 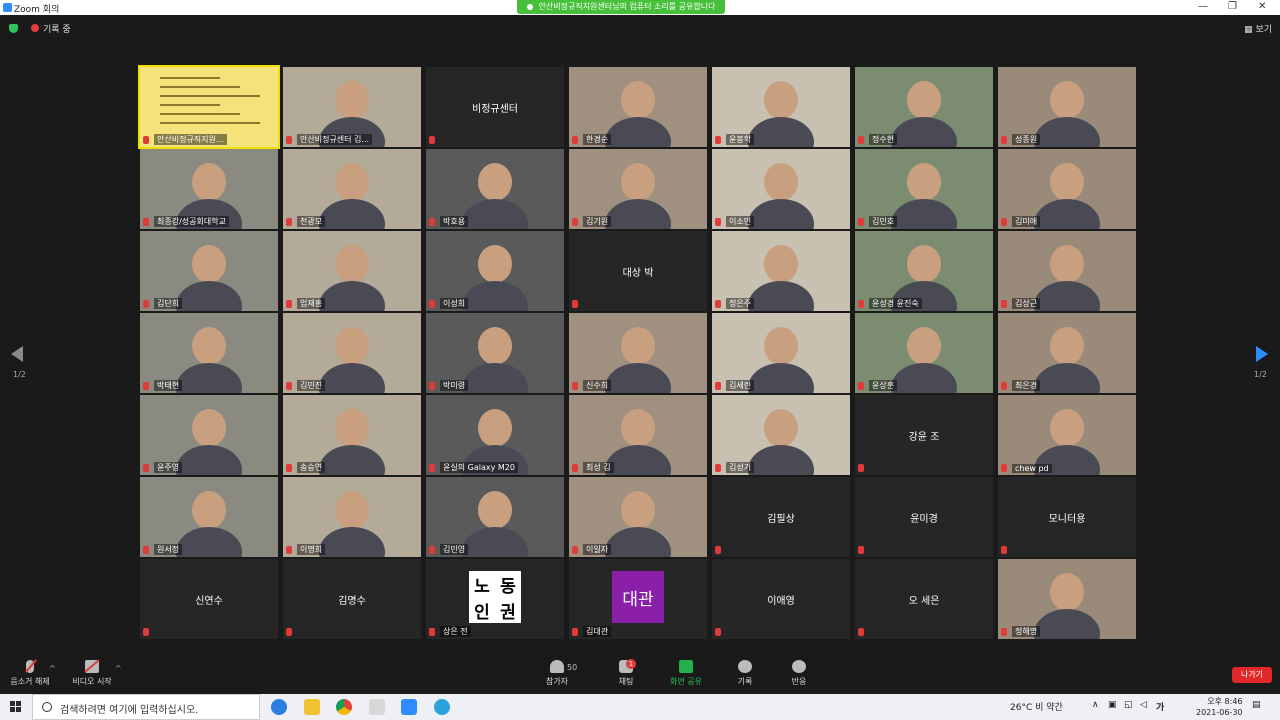 What do you see at coordinates (352, 271) in the screenshot?
I see `participant-tile: 엄재홍` at bounding box center [352, 271].